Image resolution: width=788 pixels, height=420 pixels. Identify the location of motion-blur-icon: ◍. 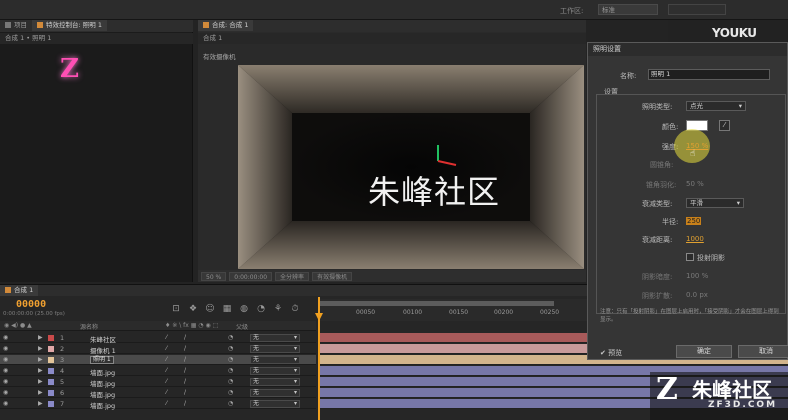
(244, 309).